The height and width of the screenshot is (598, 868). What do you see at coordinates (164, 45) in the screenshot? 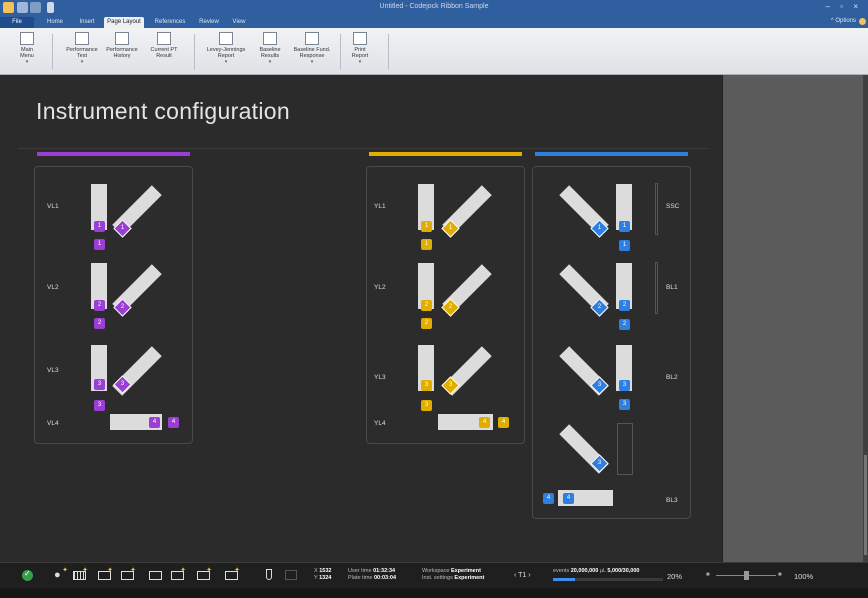
I see `current-pt-result-button: Current PT Result` at bounding box center [164, 45].